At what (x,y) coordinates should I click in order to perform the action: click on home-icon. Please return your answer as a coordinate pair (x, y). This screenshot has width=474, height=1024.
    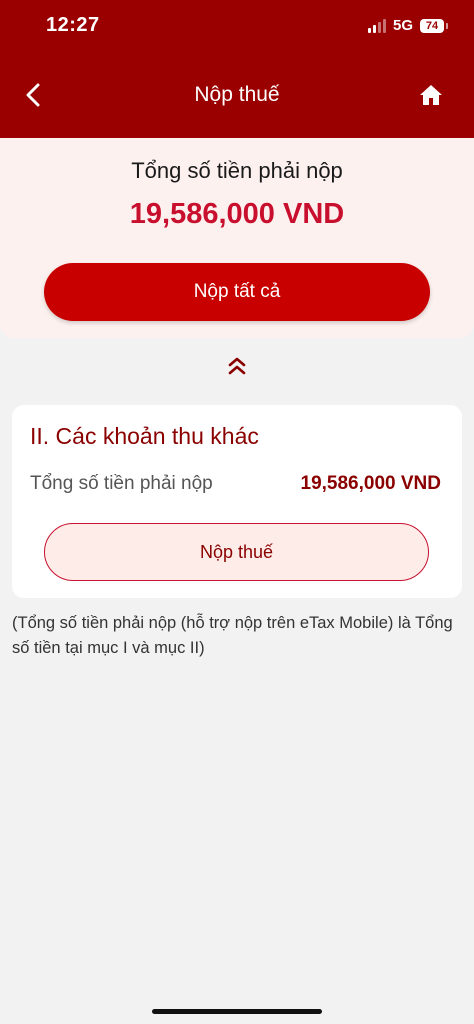
    Looking at the image, I should click on (431, 95).